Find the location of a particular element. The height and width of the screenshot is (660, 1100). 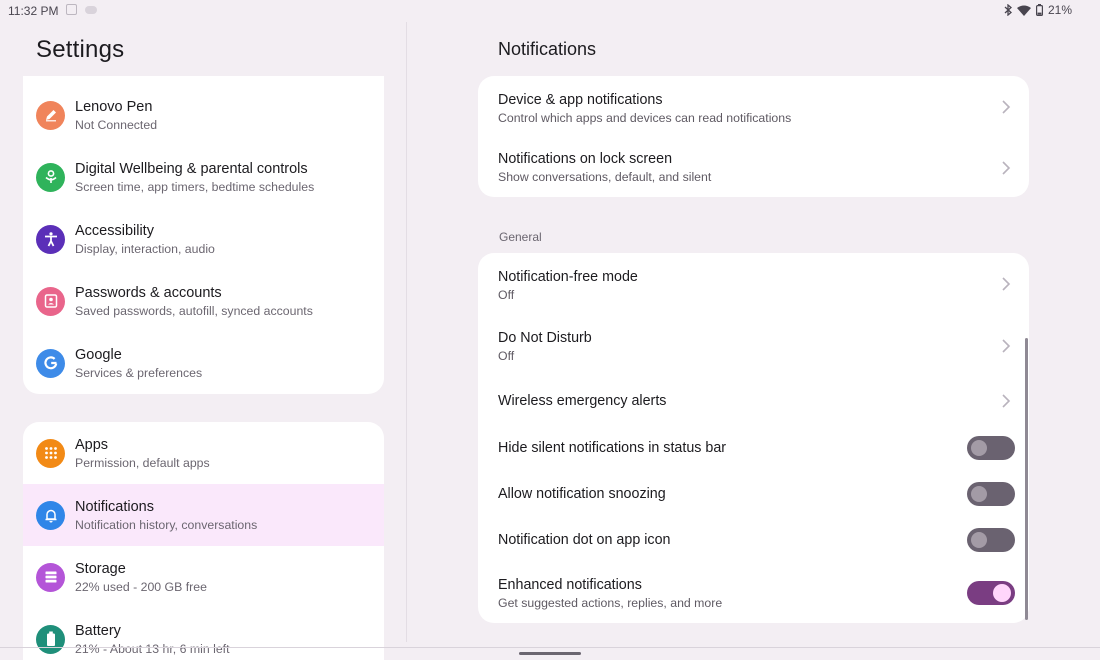

item-title: Enhanced notifications is located at coordinates (570, 584).